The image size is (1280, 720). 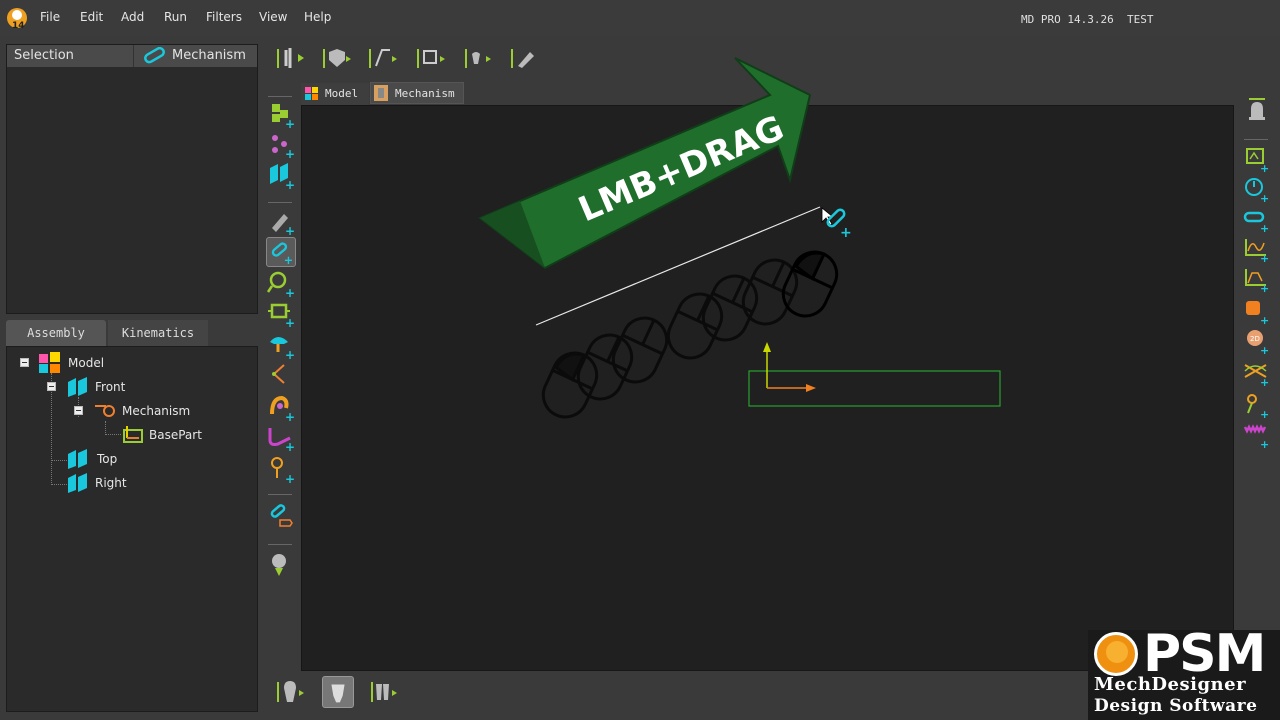 What do you see at coordinates (17, 19) in the screenshot?
I see `app-logo-icon: 14` at bounding box center [17, 19].